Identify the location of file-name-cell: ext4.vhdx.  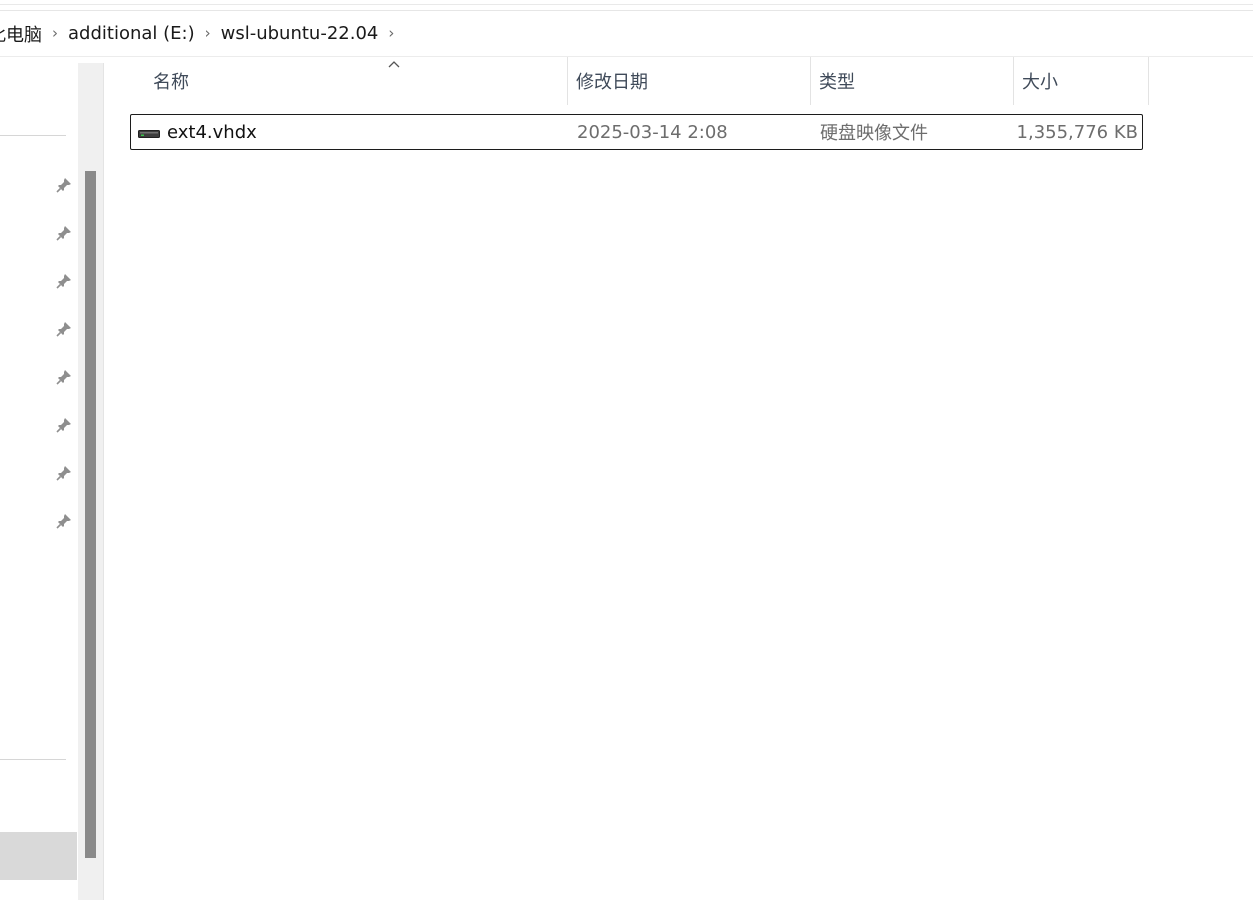
(197, 132).